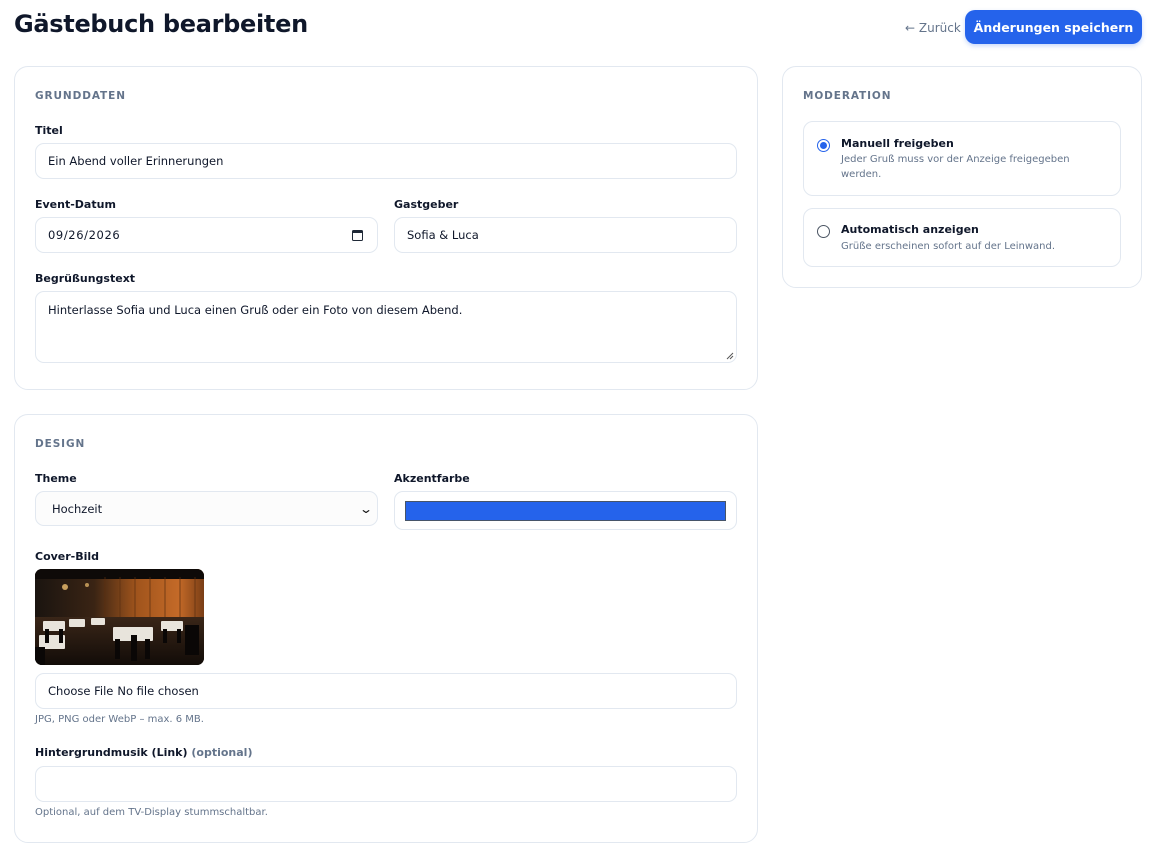 The width and height of the screenshot is (1158, 855). I want to click on manual-option-title: Manuell freigeben, so click(897, 143).